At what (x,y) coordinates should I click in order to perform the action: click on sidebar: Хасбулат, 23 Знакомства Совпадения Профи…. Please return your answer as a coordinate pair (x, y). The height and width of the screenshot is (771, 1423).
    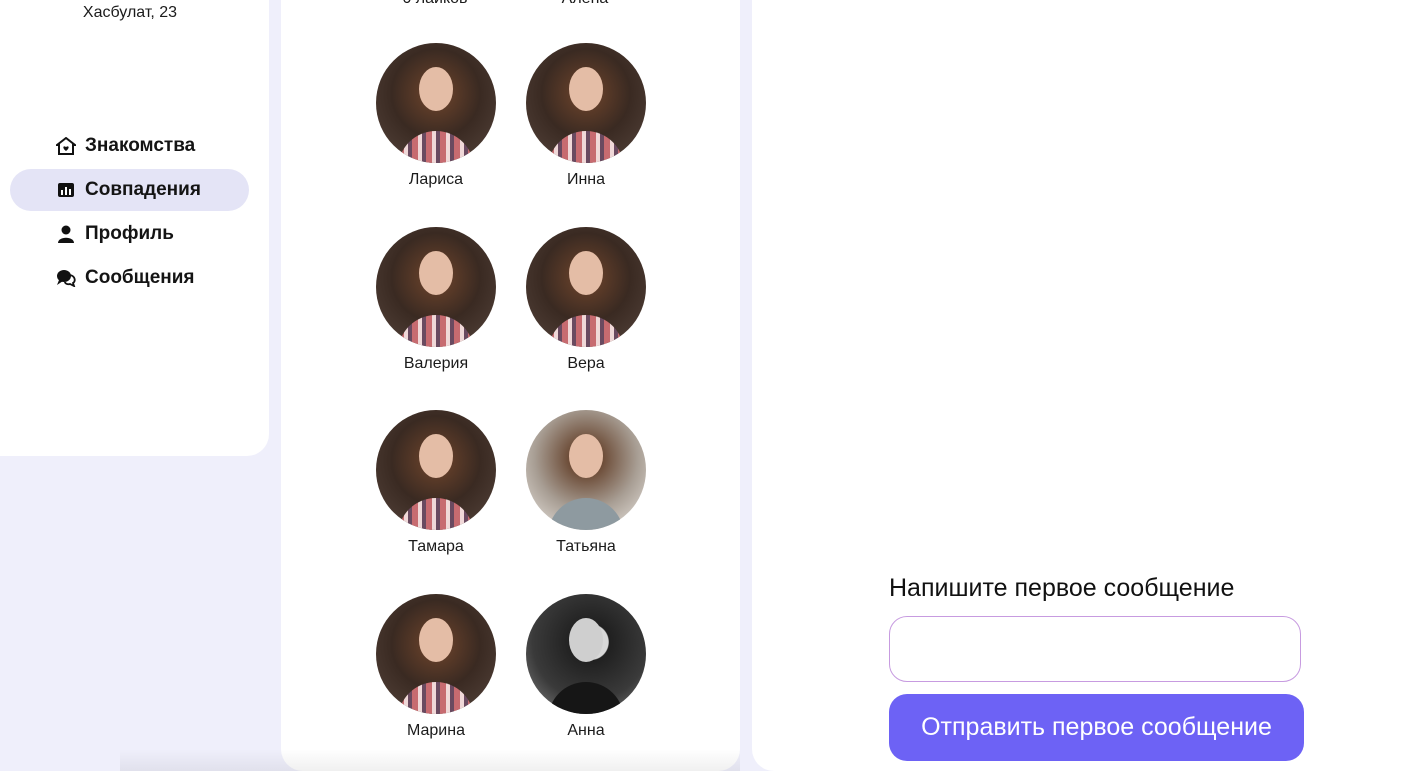
    Looking at the image, I should click on (134, 228).